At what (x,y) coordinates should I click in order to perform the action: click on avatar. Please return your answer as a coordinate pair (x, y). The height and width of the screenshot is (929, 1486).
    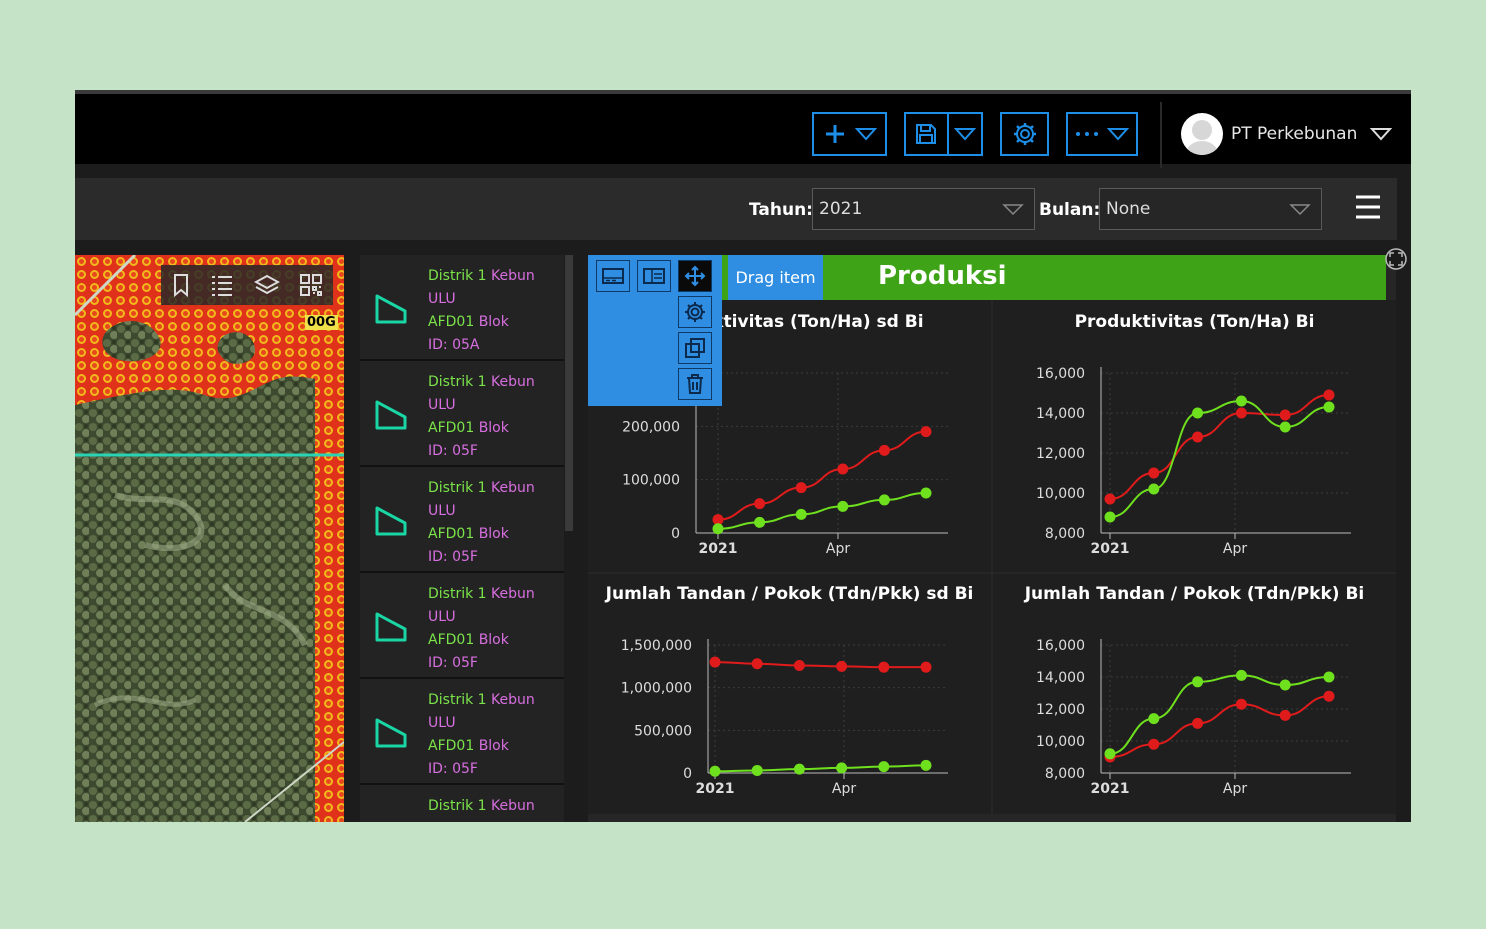
    Looking at the image, I should click on (1202, 134).